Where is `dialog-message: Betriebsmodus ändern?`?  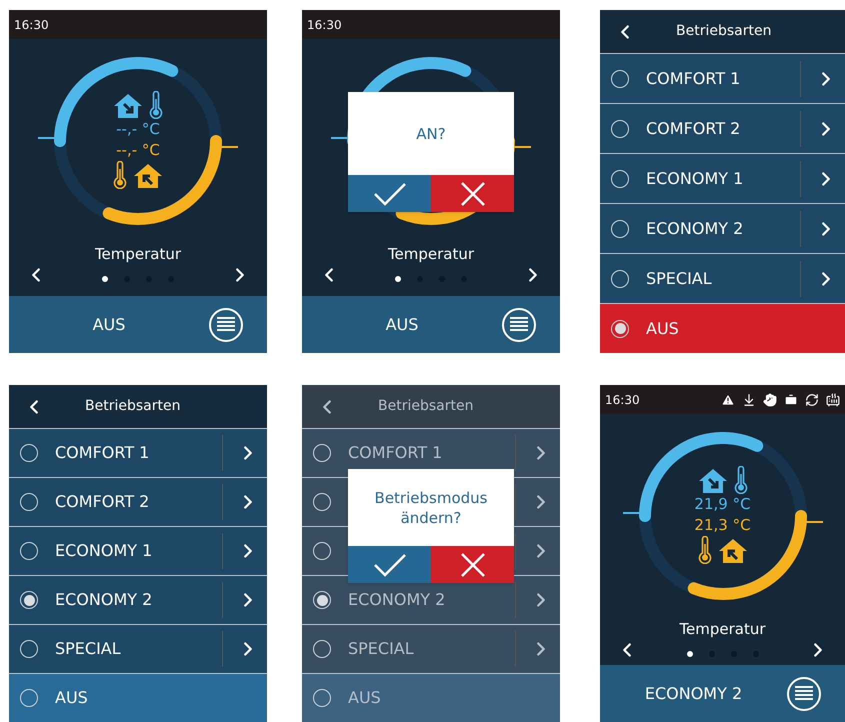
dialog-message: Betriebsmodus ändern? is located at coordinates (431, 508).